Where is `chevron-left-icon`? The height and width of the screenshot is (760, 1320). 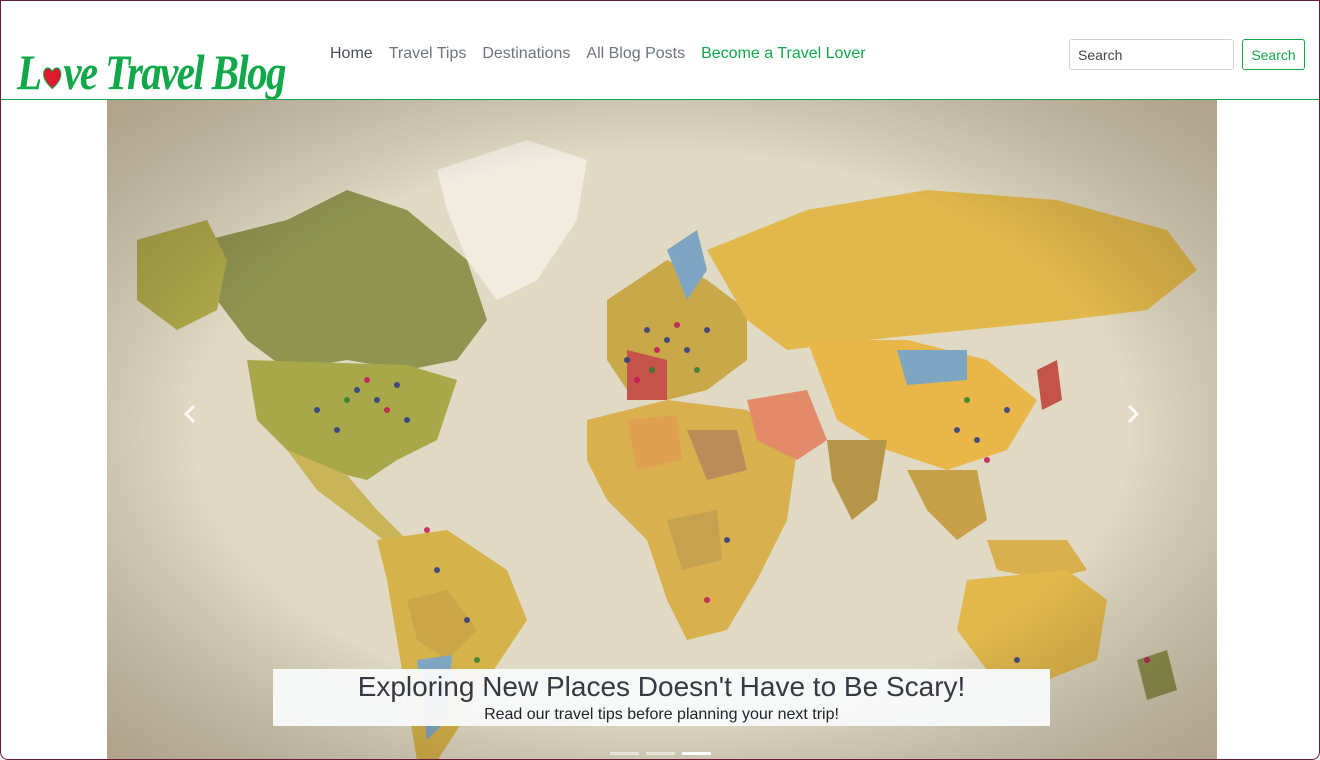 chevron-left-icon is located at coordinates (189, 414).